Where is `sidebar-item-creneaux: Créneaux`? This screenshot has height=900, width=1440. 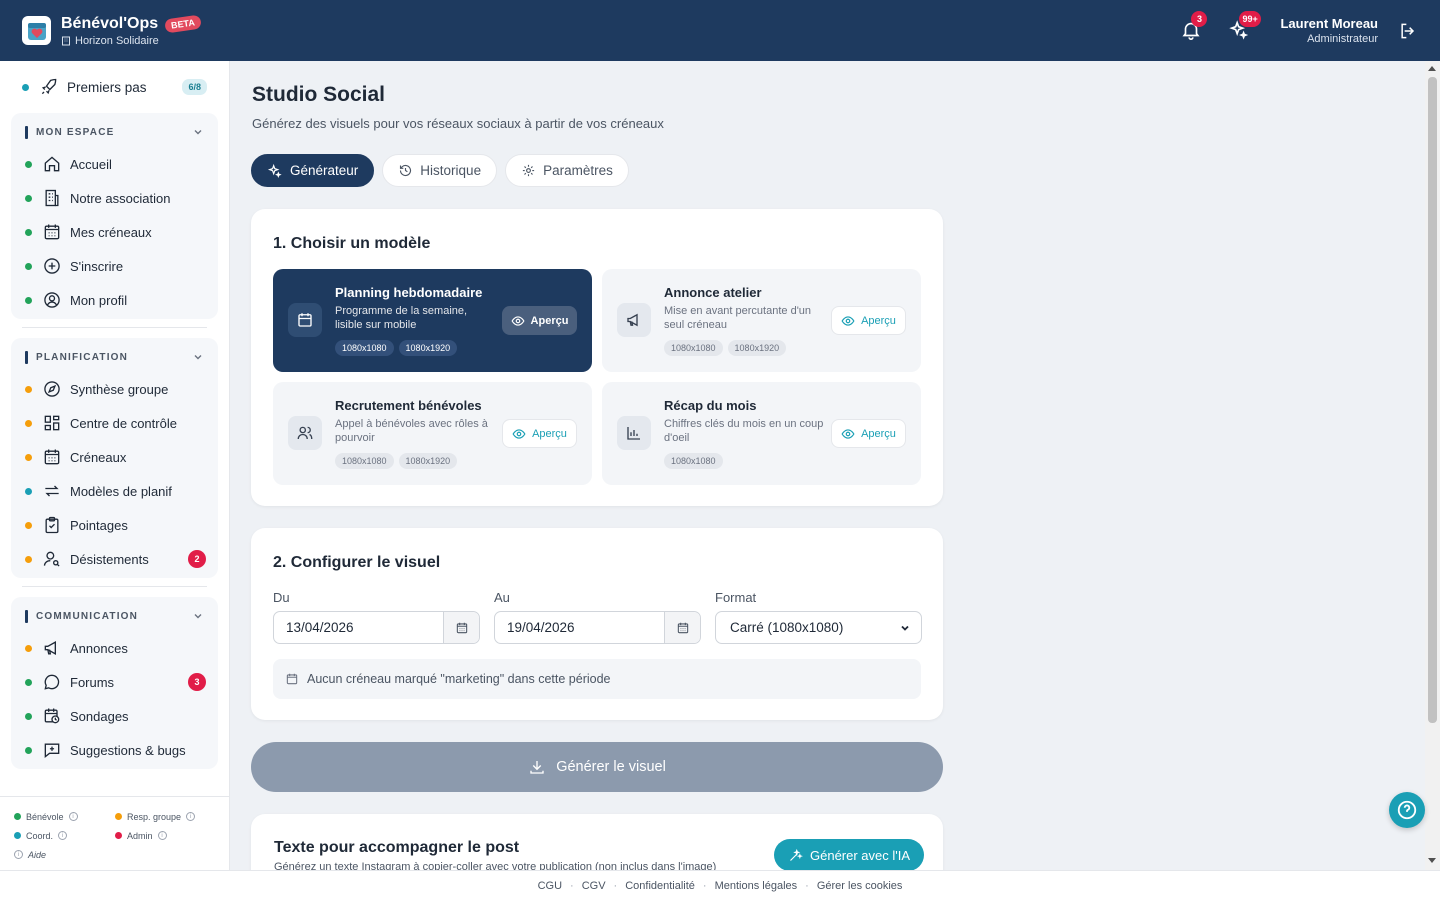
sidebar-item-creneaux: Créneaux is located at coordinates (114, 457).